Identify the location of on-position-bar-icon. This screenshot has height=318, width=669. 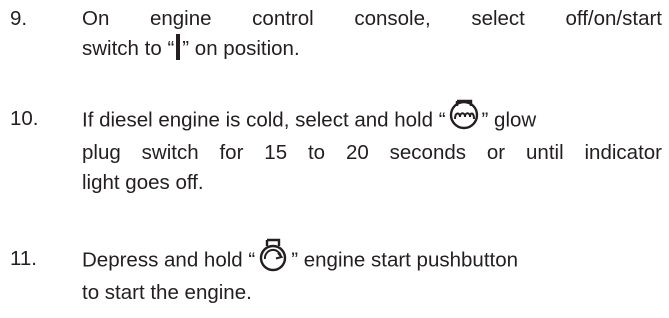
(178, 46).